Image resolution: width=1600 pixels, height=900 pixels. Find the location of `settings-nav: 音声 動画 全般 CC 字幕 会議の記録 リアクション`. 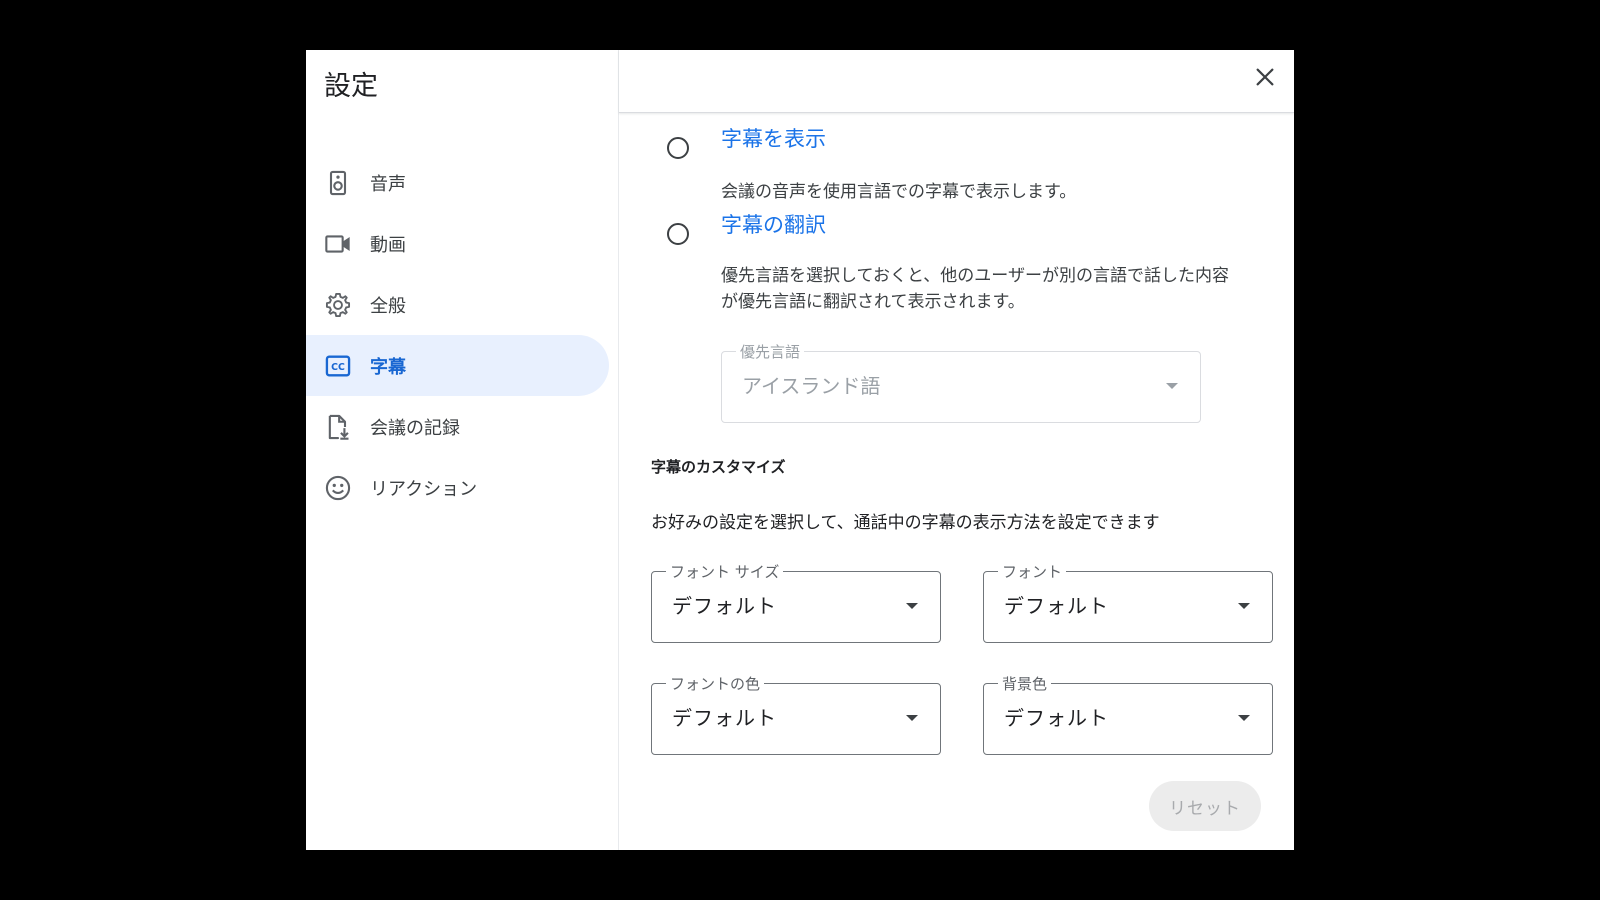

settings-nav: 音声 動画 全般 CC 字幕 会議の記録 リアクション is located at coordinates (457, 335).